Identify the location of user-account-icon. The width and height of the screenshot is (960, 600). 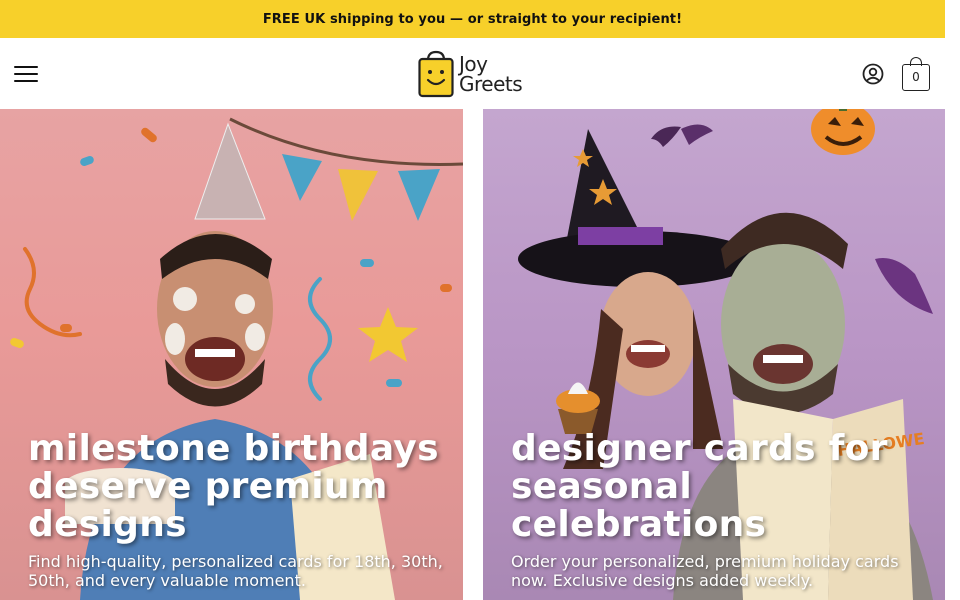
(873, 74).